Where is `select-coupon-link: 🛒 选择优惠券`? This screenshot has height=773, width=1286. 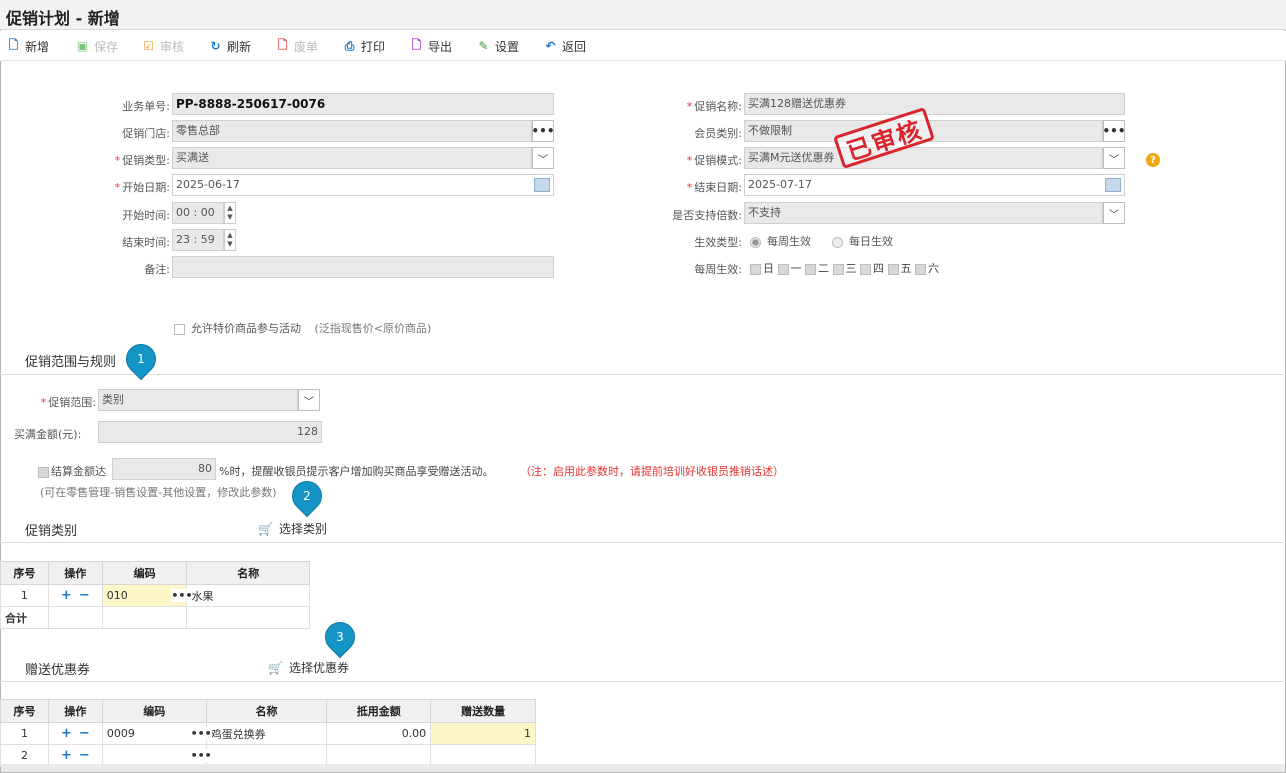 select-coupon-link: 🛒 选择优惠券 is located at coordinates (308, 667).